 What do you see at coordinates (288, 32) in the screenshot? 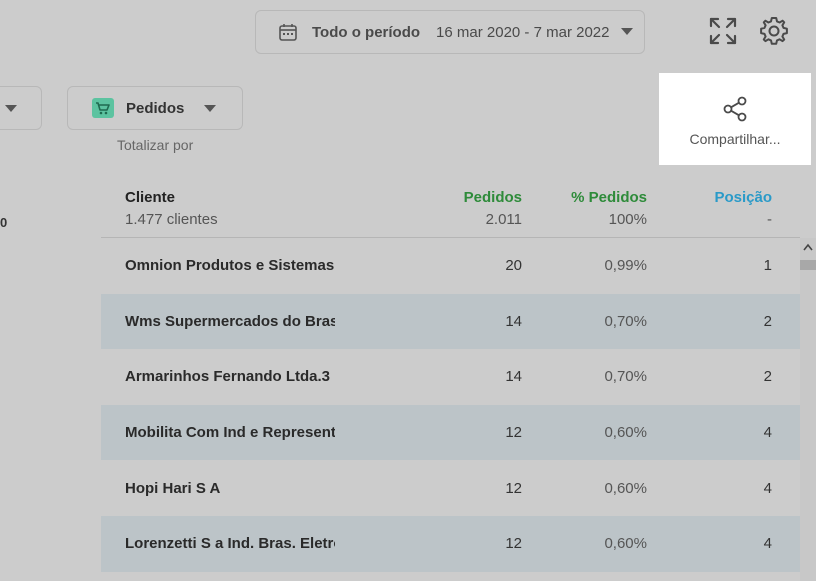
I see `calendar-icon` at bounding box center [288, 32].